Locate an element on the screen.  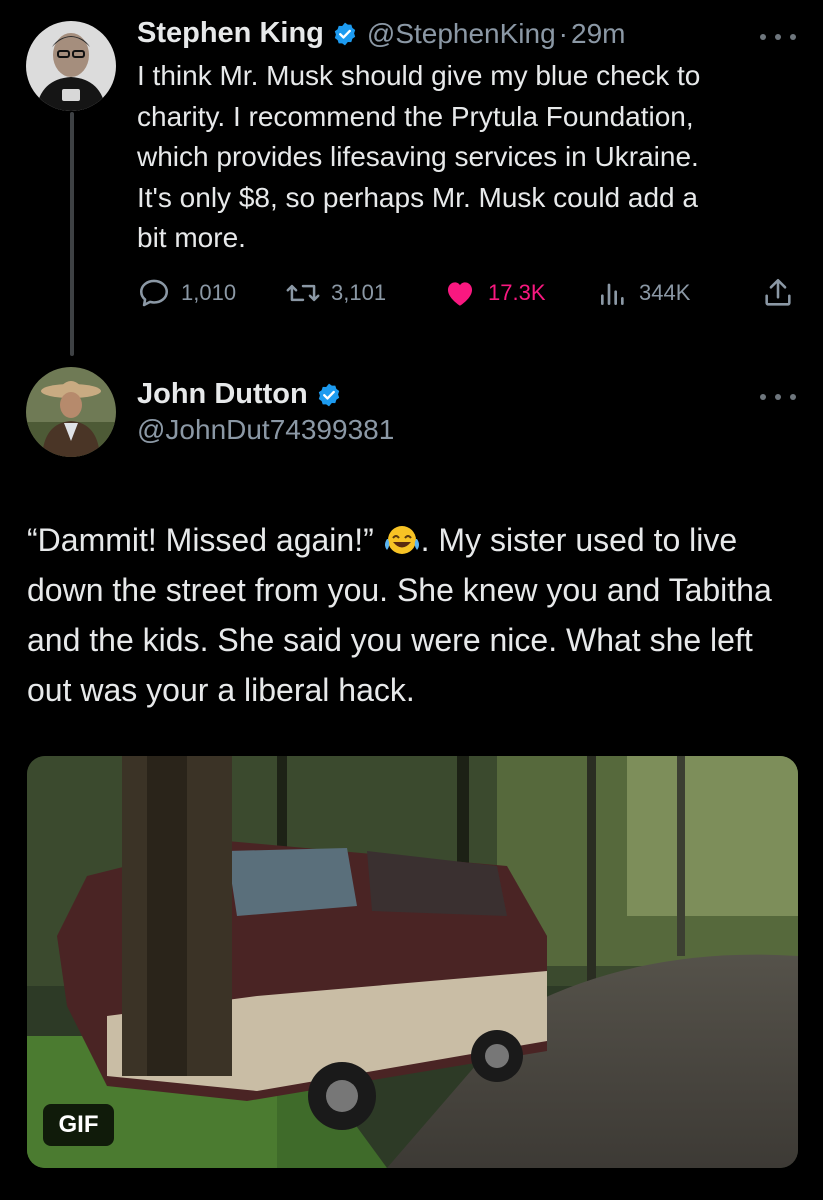
share-button is located at coordinates (778, 293).